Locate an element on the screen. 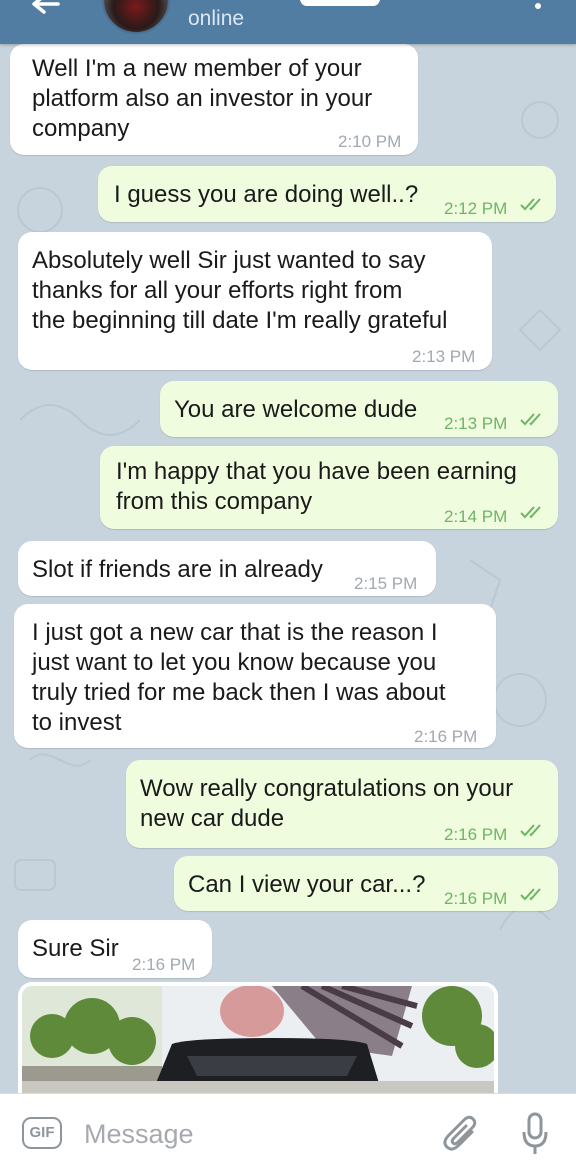 This screenshot has height=1173, width=576. message-text-line: thanks for all your efforts right from is located at coordinates (217, 290).